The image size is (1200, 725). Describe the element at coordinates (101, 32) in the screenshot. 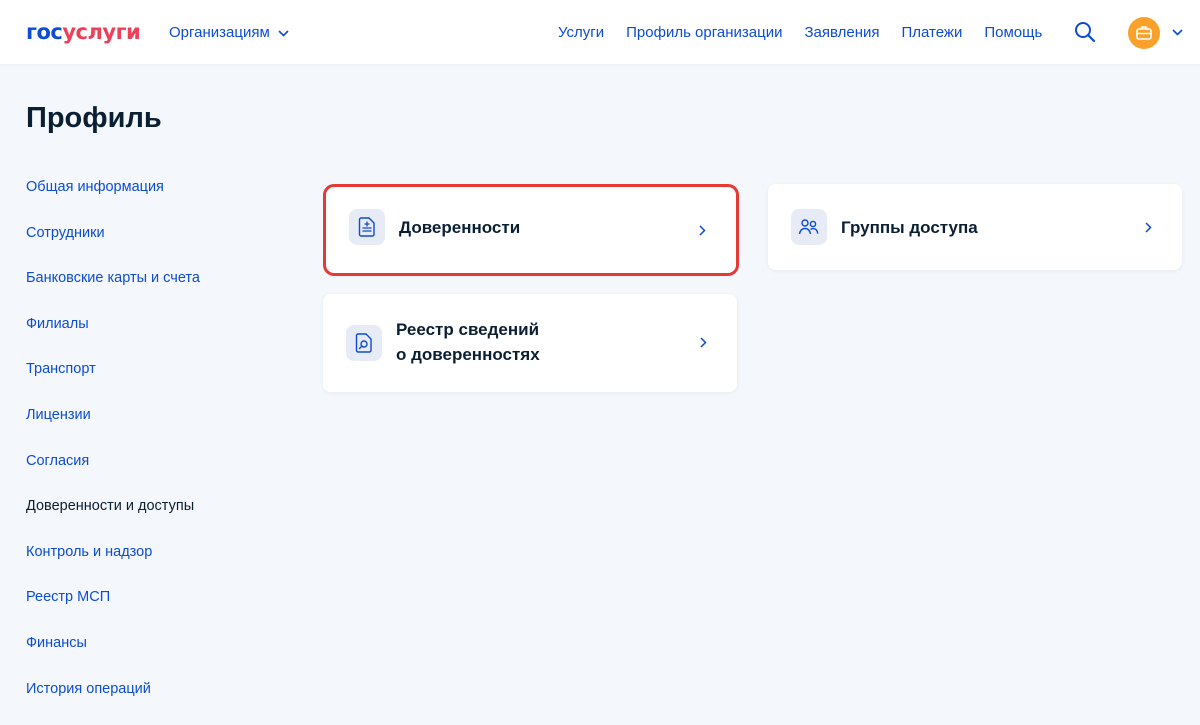

I see `logo-part-uslugi: услуги` at that location.